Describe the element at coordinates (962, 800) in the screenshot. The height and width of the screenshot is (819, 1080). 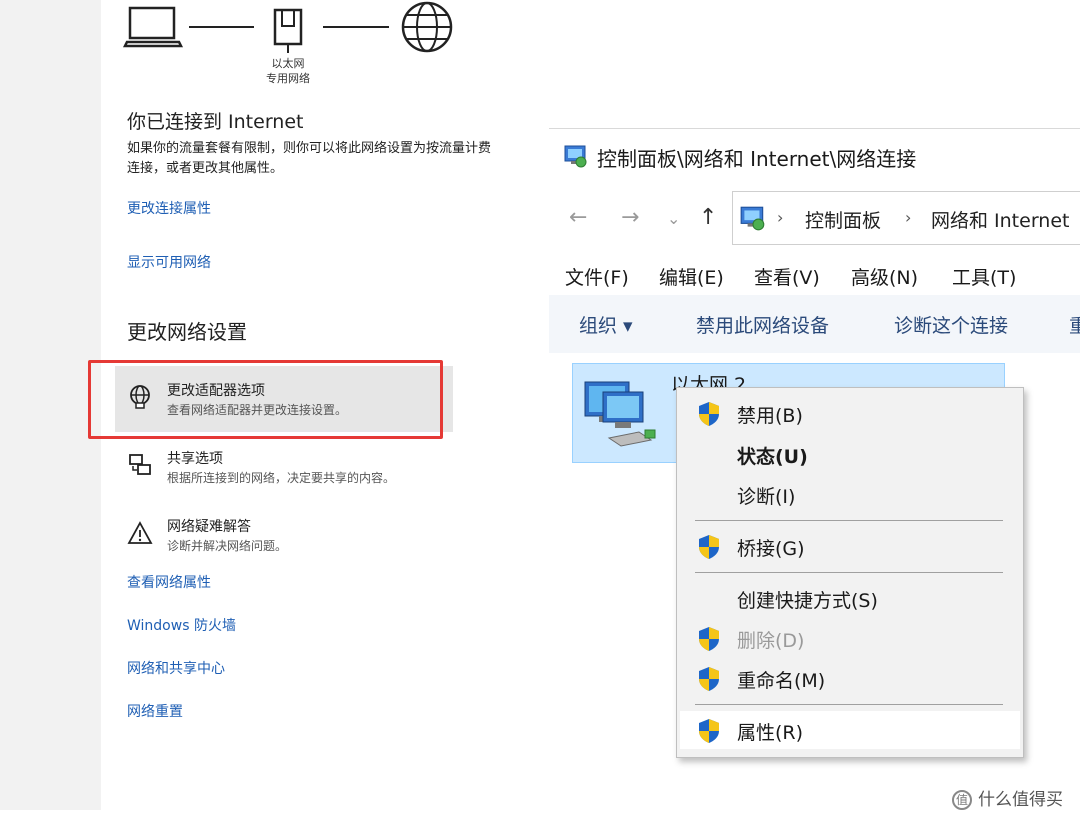
I see `watermark-logo-icon: 值` at that location.